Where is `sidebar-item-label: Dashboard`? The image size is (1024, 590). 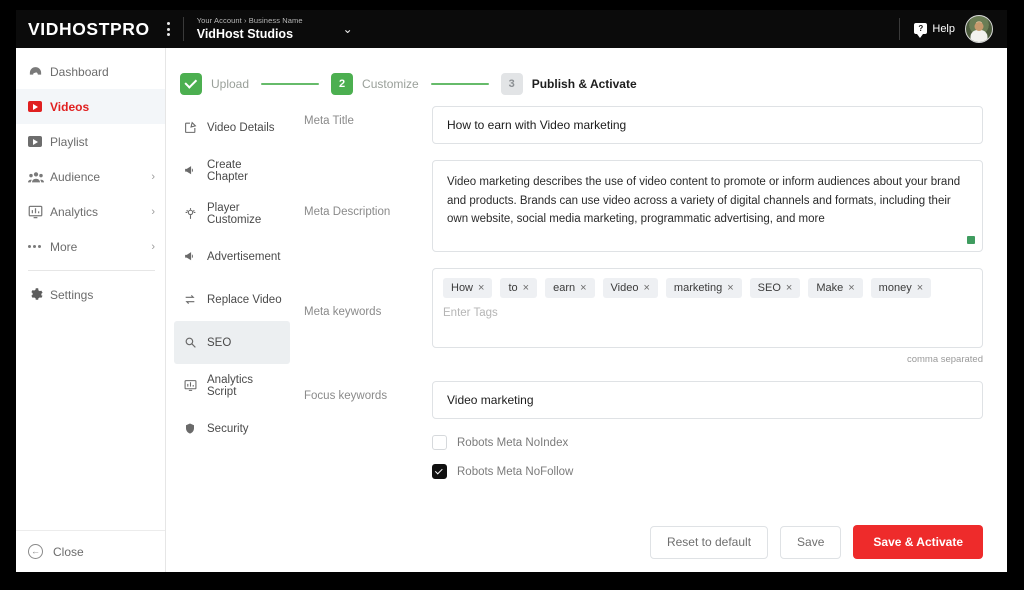 sidebar-item-label: Dashboard is located at coordinates (79, 71).